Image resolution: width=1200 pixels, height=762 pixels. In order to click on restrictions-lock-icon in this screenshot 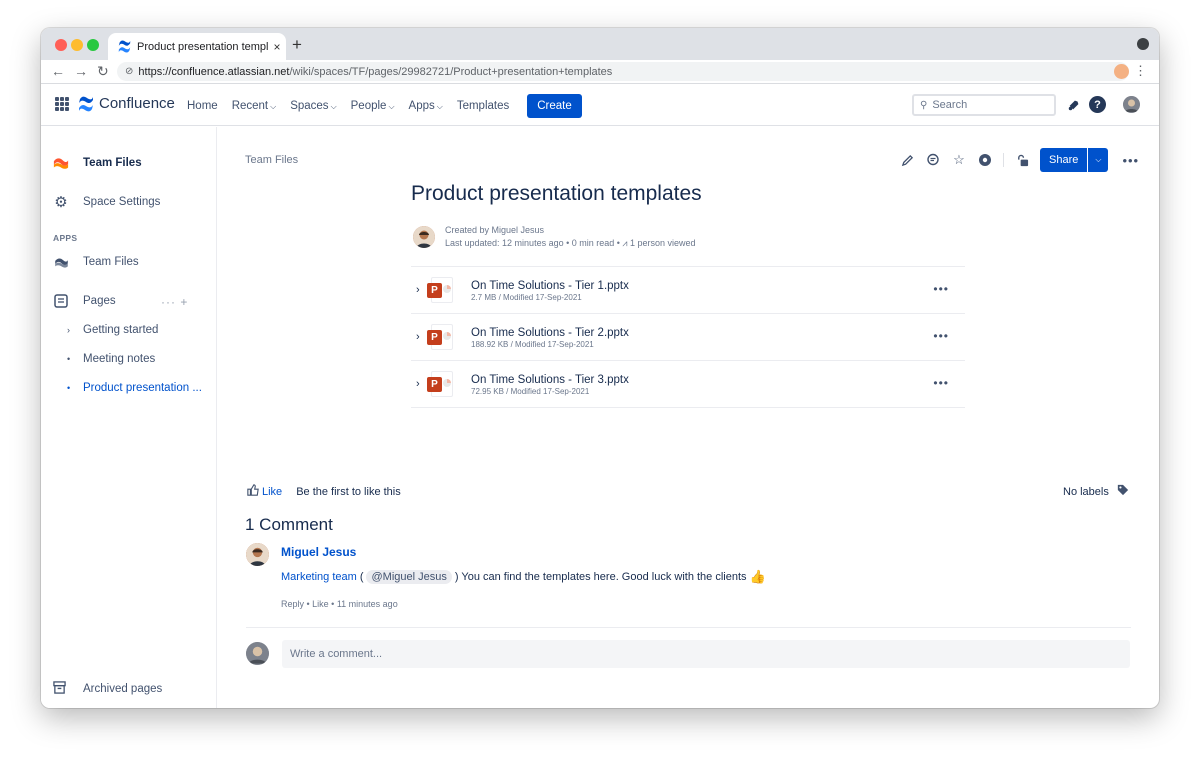, I will do `click(1022, 160)`.